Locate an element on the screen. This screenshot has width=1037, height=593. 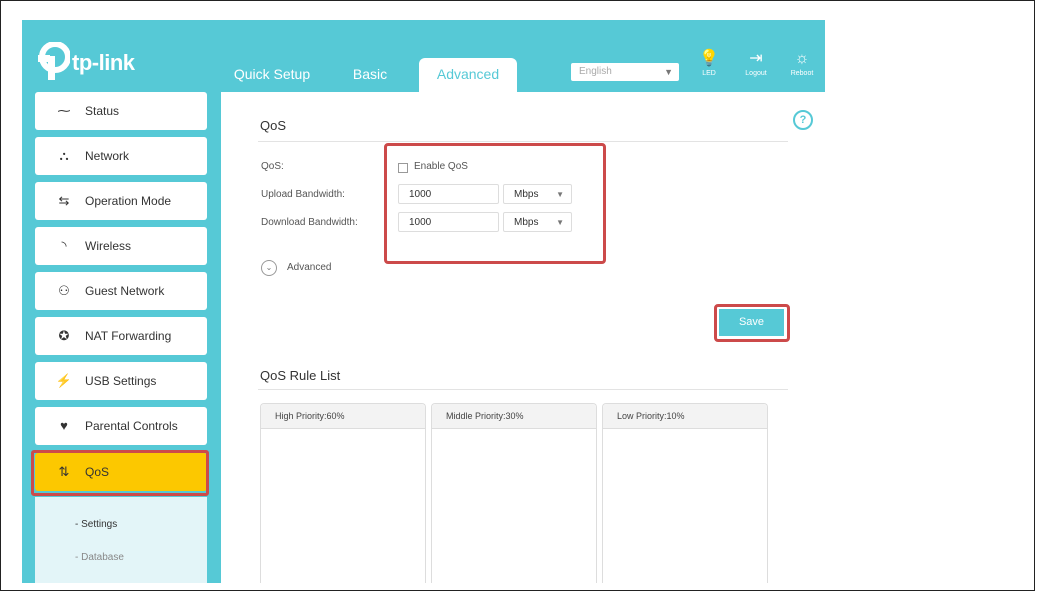
logout-icon: ⇥ is located at coordinates (756, 58).